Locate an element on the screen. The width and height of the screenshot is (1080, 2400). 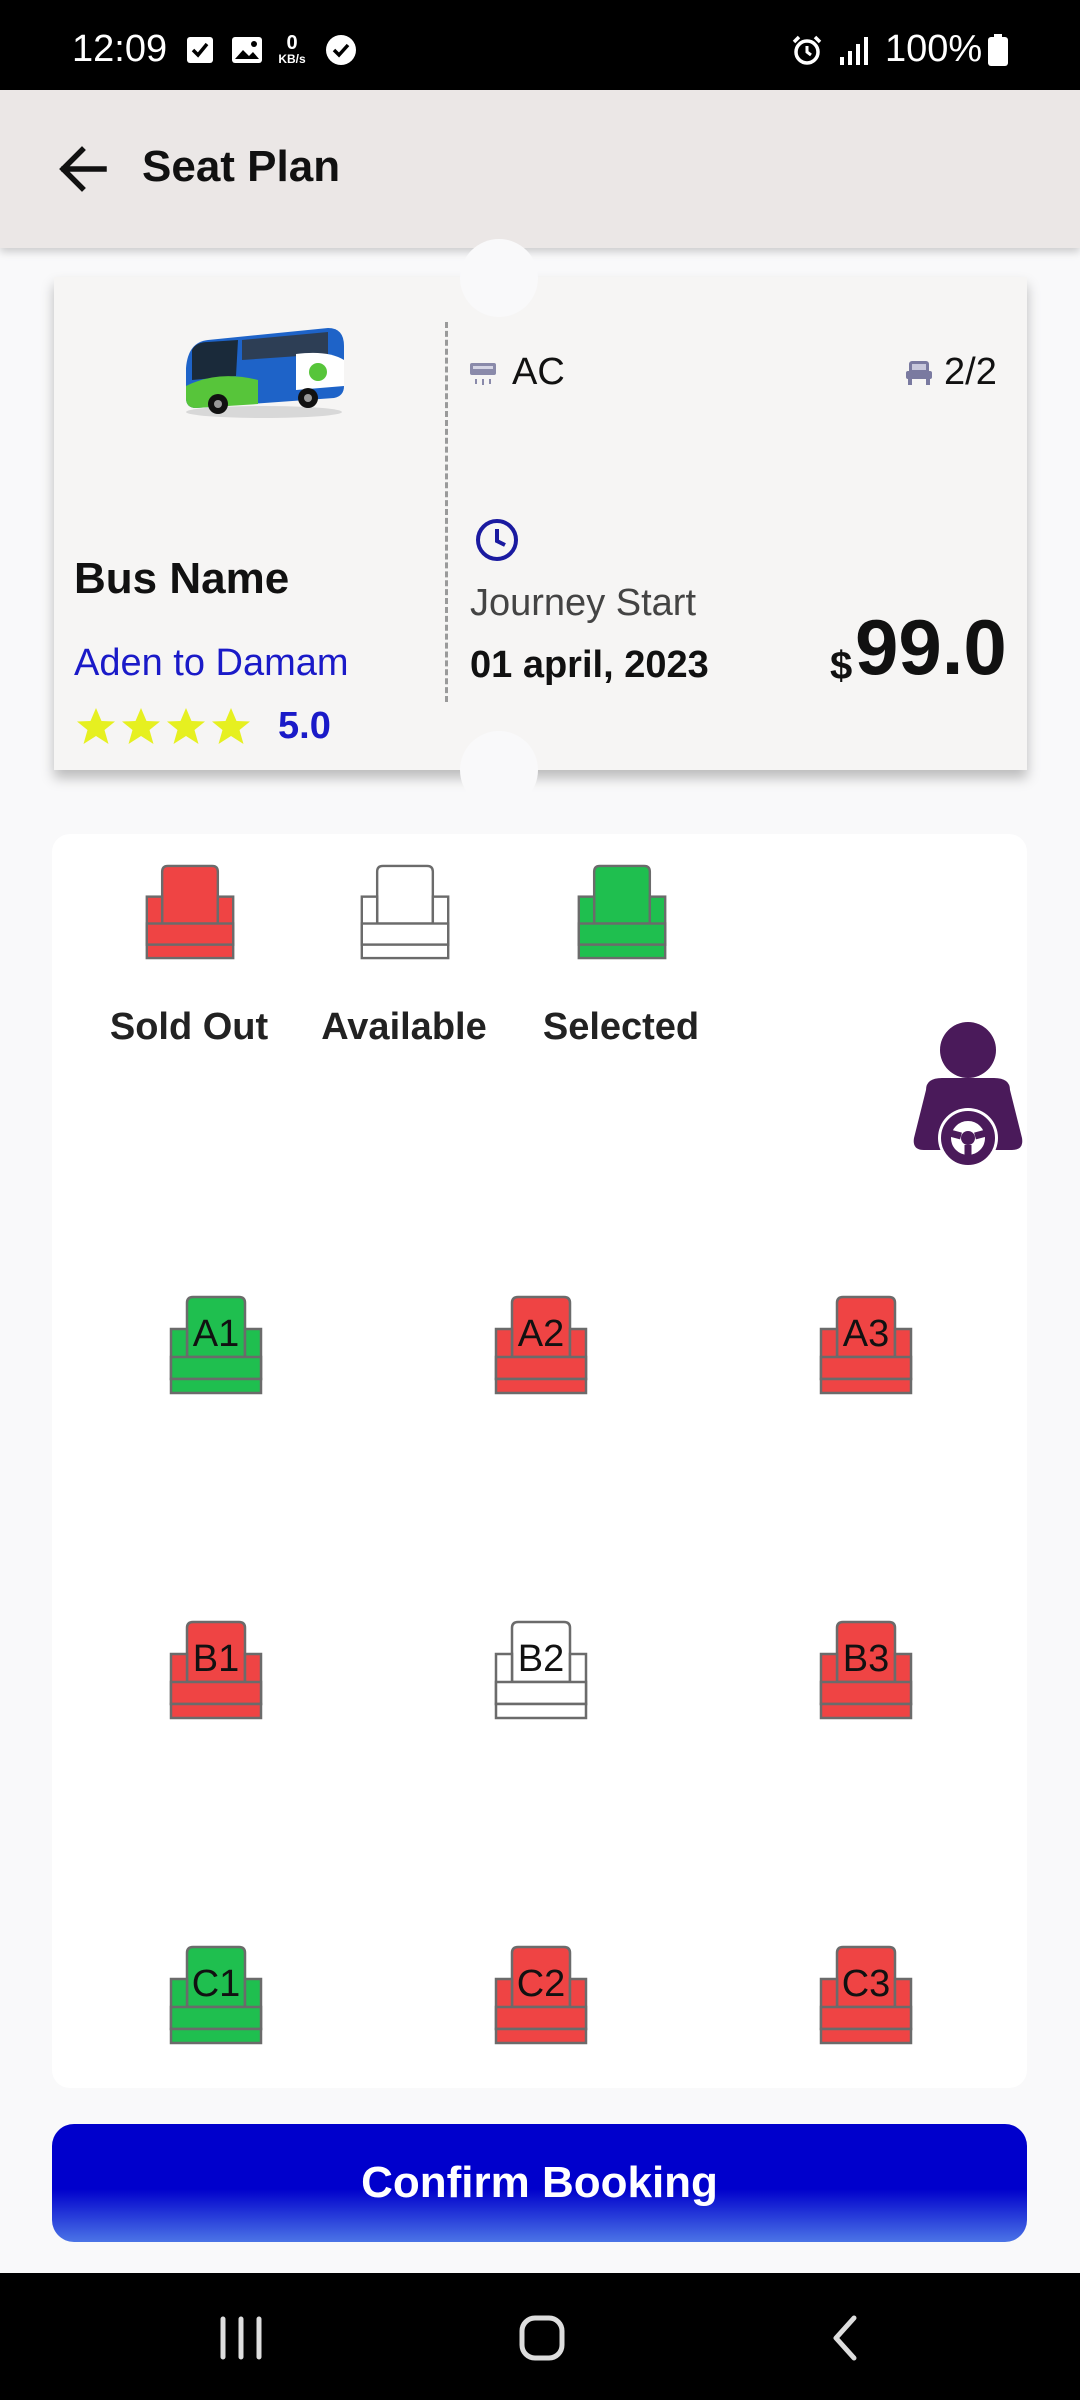
seat-label: B2 is located at coordinates (541, 1659).